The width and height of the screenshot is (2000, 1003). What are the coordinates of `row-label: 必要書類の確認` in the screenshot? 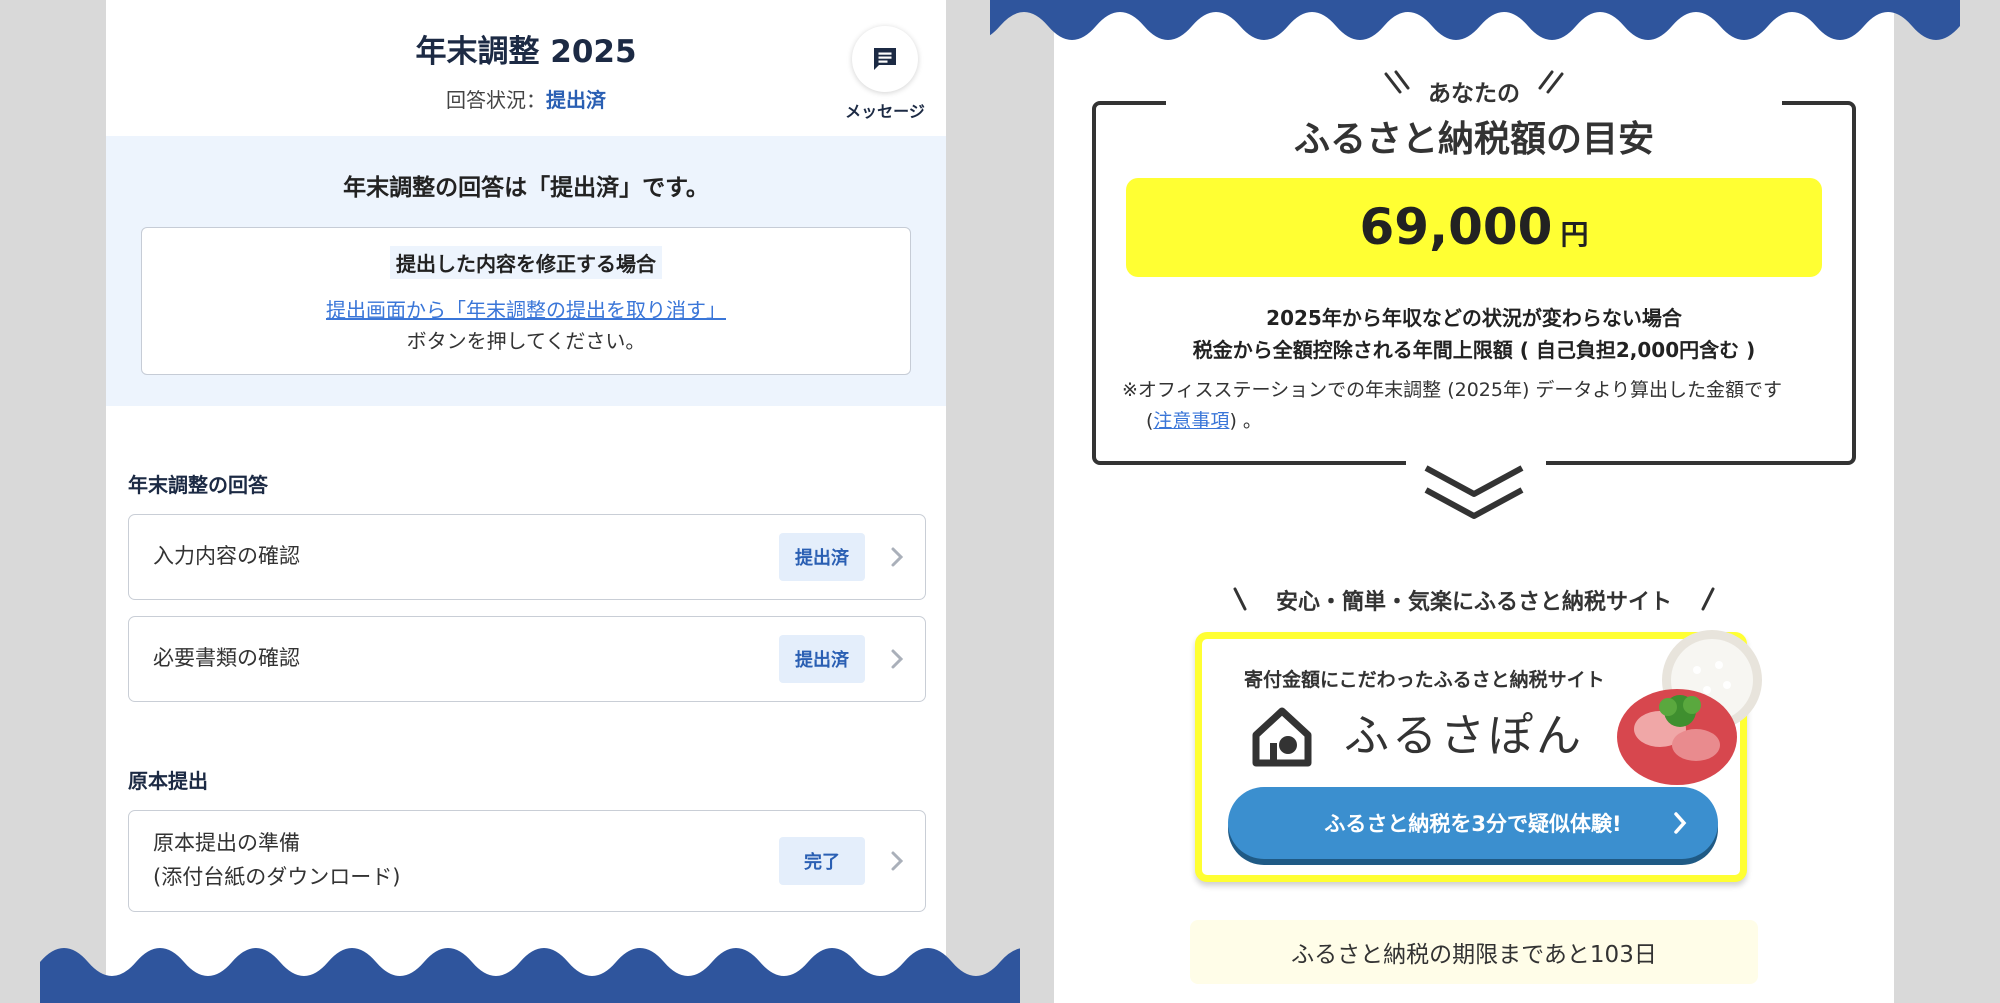 It's located at (226, 658).